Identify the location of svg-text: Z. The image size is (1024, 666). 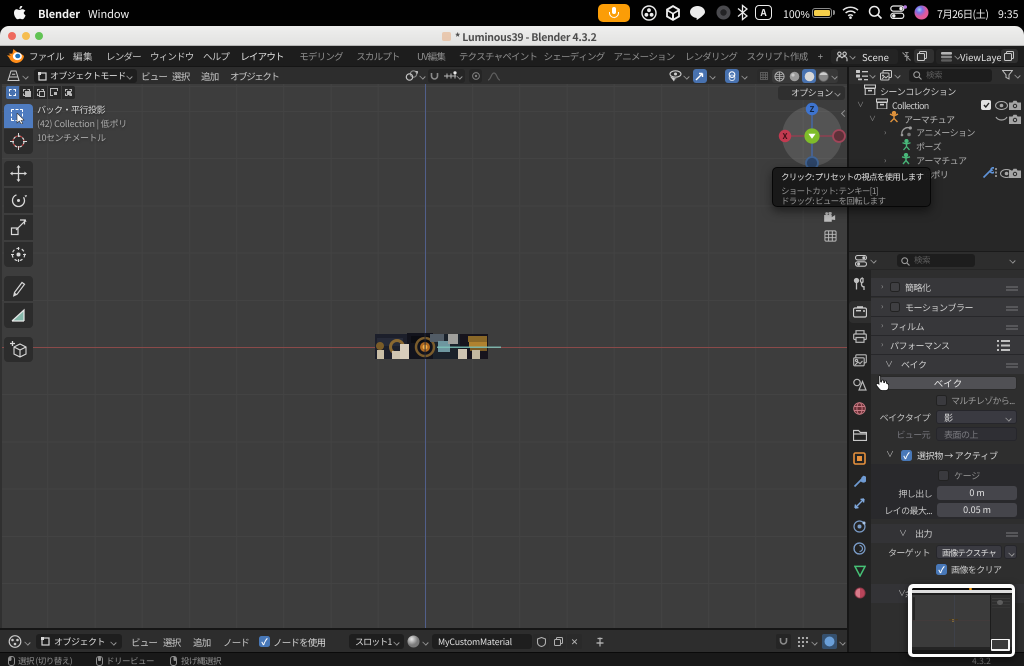
(812, 109).